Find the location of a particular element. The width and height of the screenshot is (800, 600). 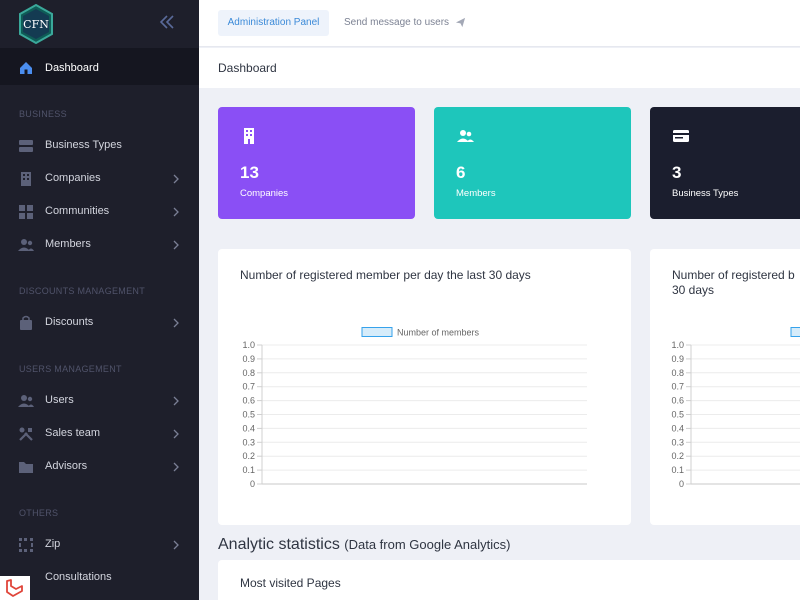

laravel-badge is located at coordinates (15, 588).